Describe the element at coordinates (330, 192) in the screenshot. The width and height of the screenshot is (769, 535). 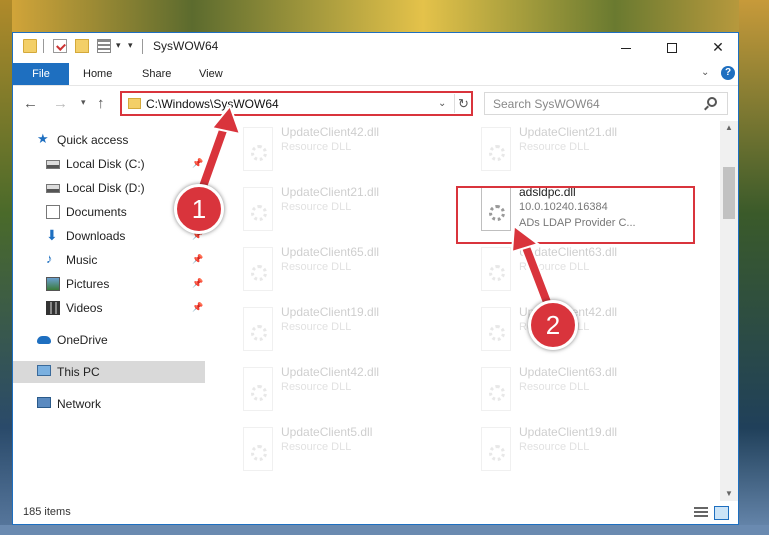
I see `file-name: UpdateClient21.dll` at that location.